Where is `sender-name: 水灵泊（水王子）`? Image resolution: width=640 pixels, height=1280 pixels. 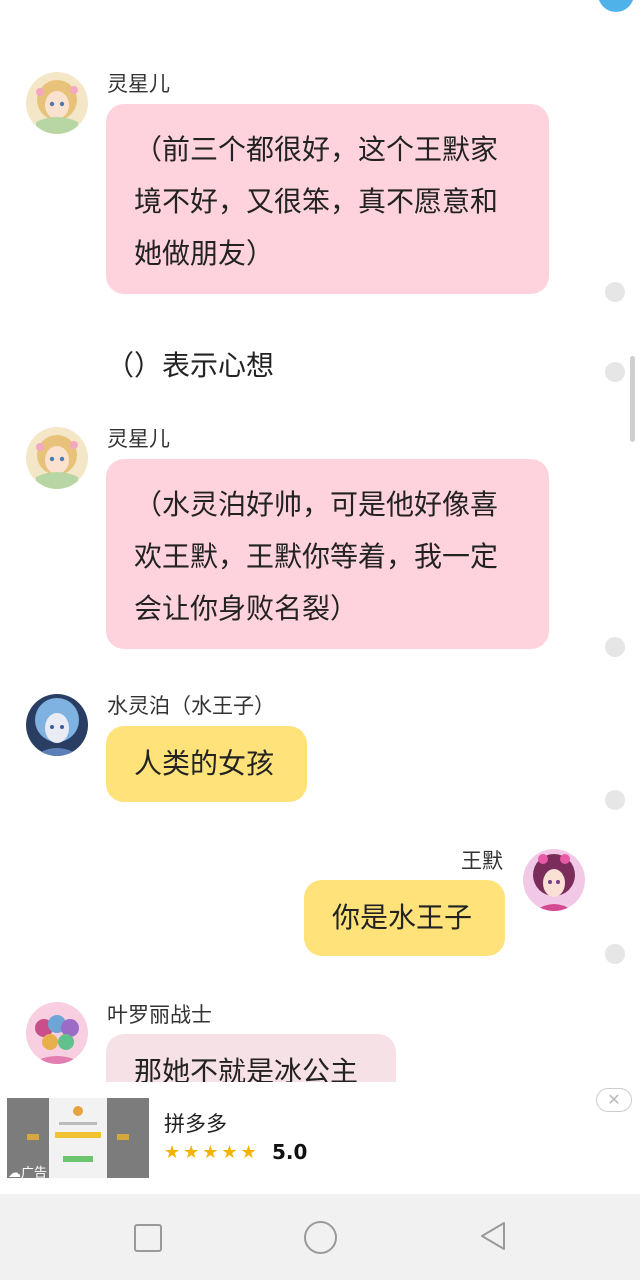 sender-name: 水灵泊（水王子） is located at coordinates (191, 706).